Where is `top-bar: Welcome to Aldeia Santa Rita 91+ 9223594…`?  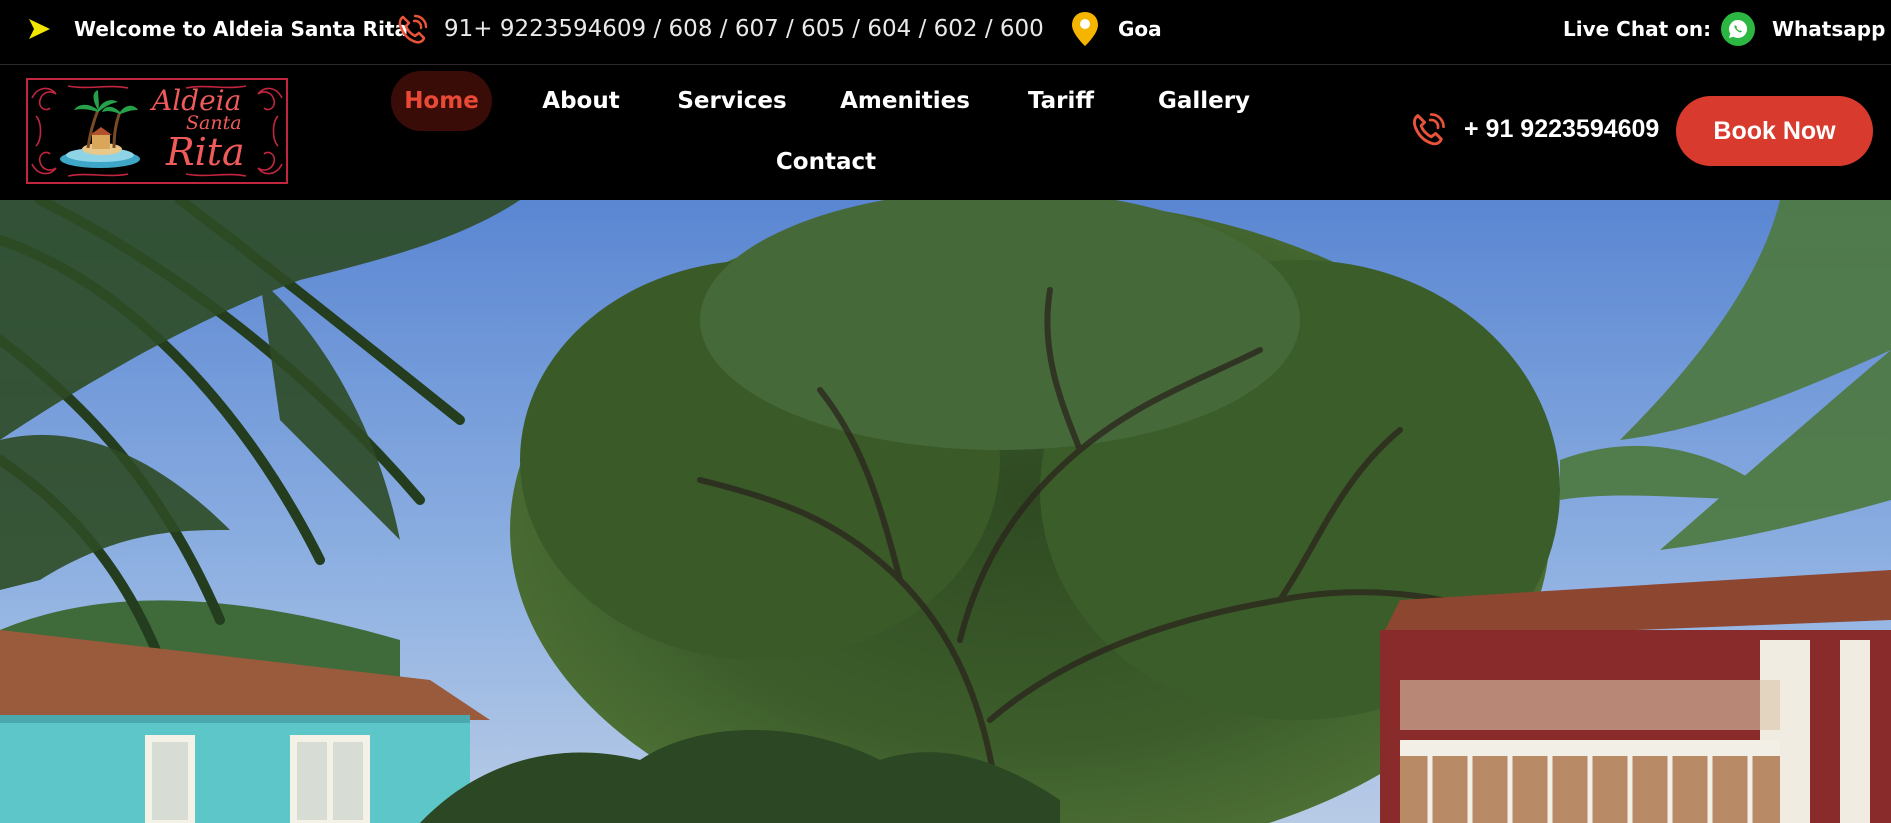 top-bar: Welcome to Aldeia Santa Rita 91+ 9223594… is located at coordinates (945, 32).